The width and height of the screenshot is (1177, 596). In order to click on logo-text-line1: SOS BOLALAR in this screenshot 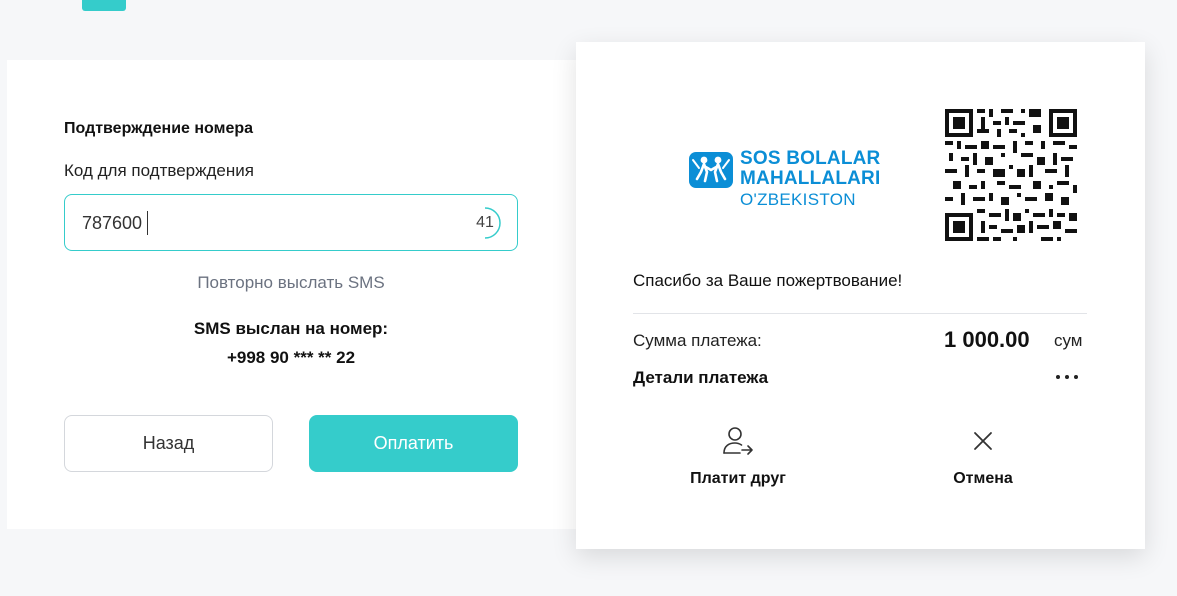, I will do `click(810, 158)`.